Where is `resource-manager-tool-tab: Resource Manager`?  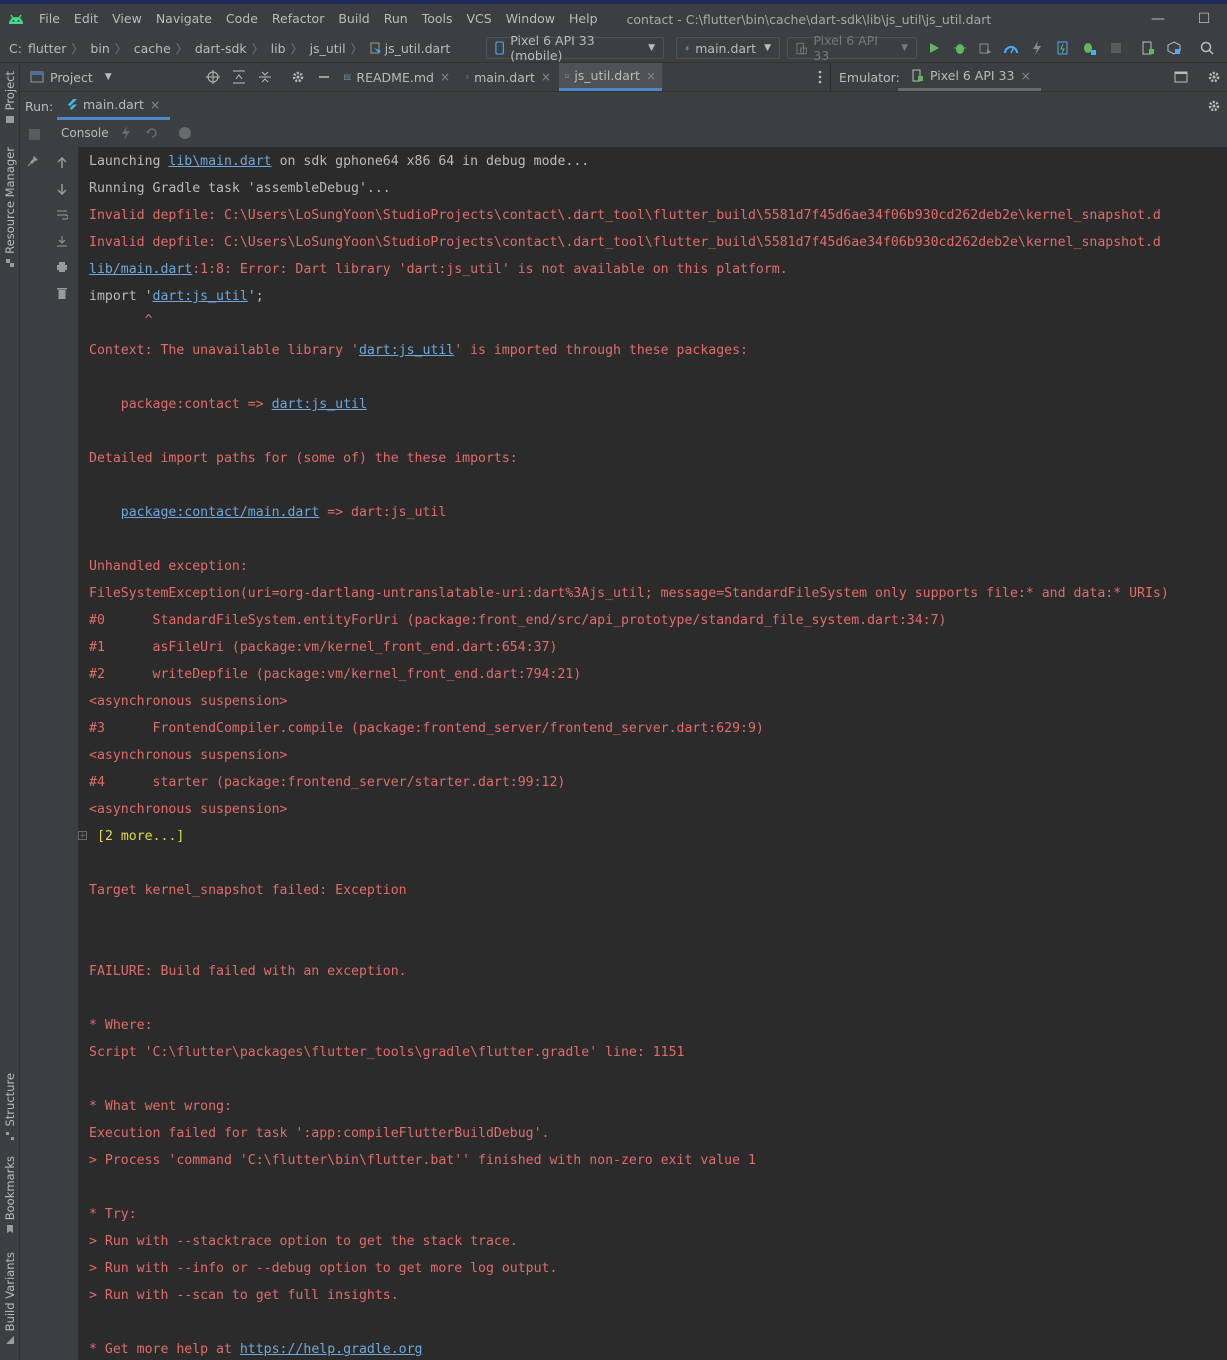
resource-manager-tool-tab: Resource Manager is located at coordinates (9, 207).